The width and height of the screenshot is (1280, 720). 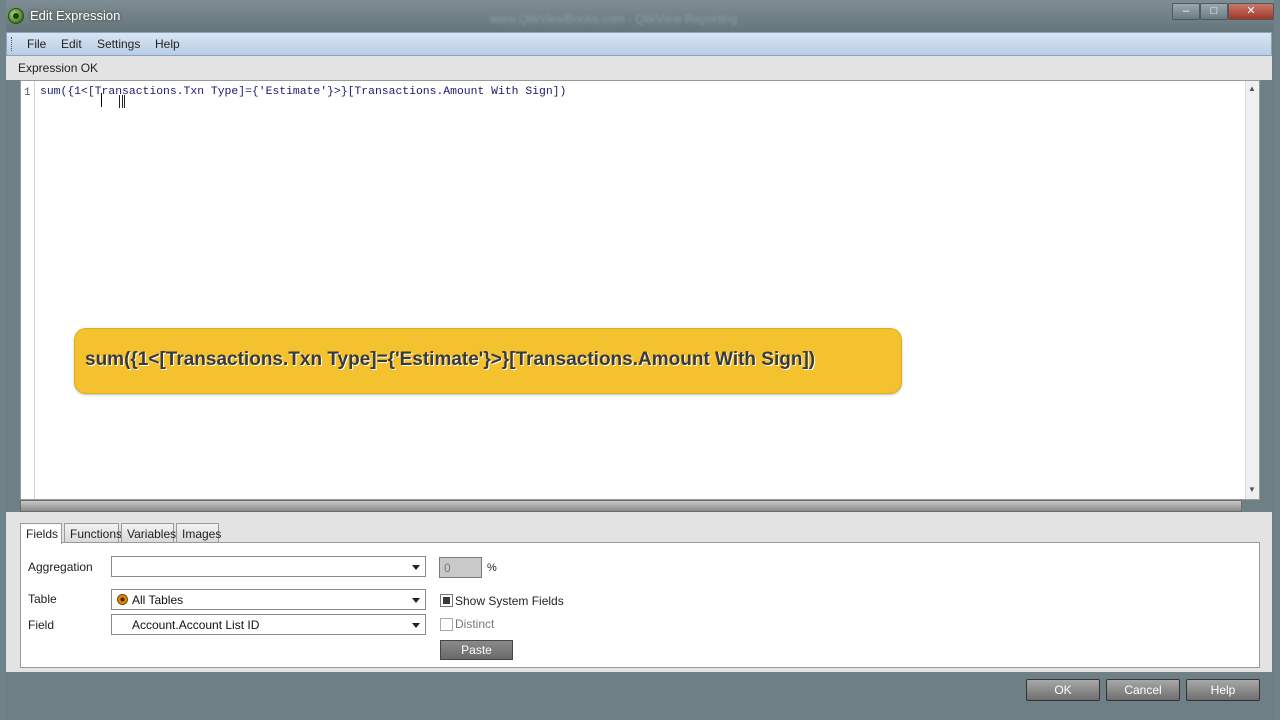 I want to click on aggregation-select, so click(x=268, y=566).